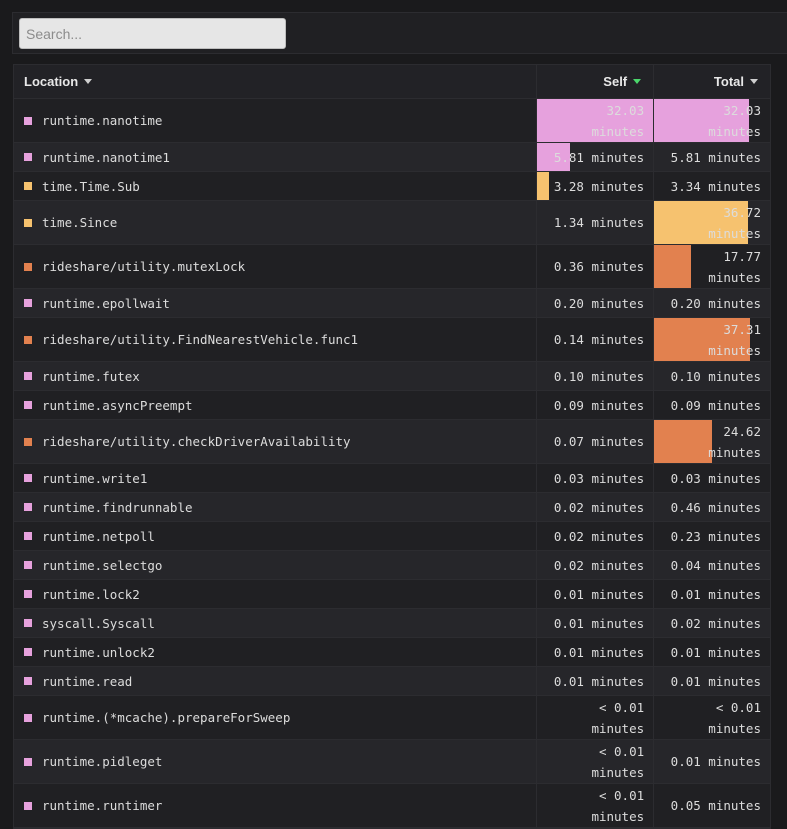  I want to click on function-name: rideshare/utility.mutexLock, so click(144, 266).